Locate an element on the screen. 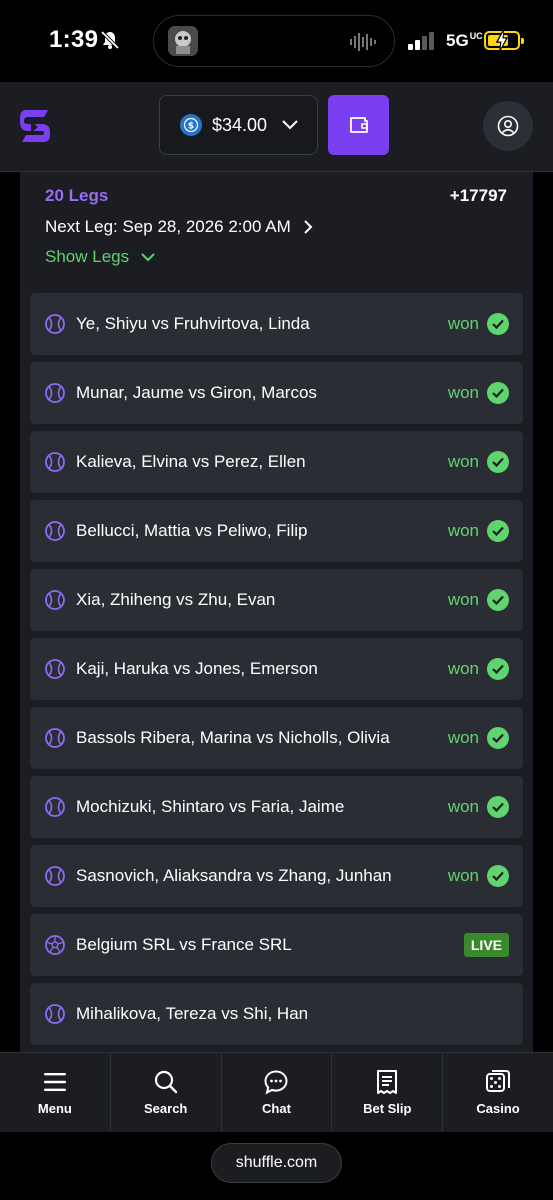 This screenshot has height=1200, width=553. status-bar: 1:39 5GUC is located at coordinates (276, 41).